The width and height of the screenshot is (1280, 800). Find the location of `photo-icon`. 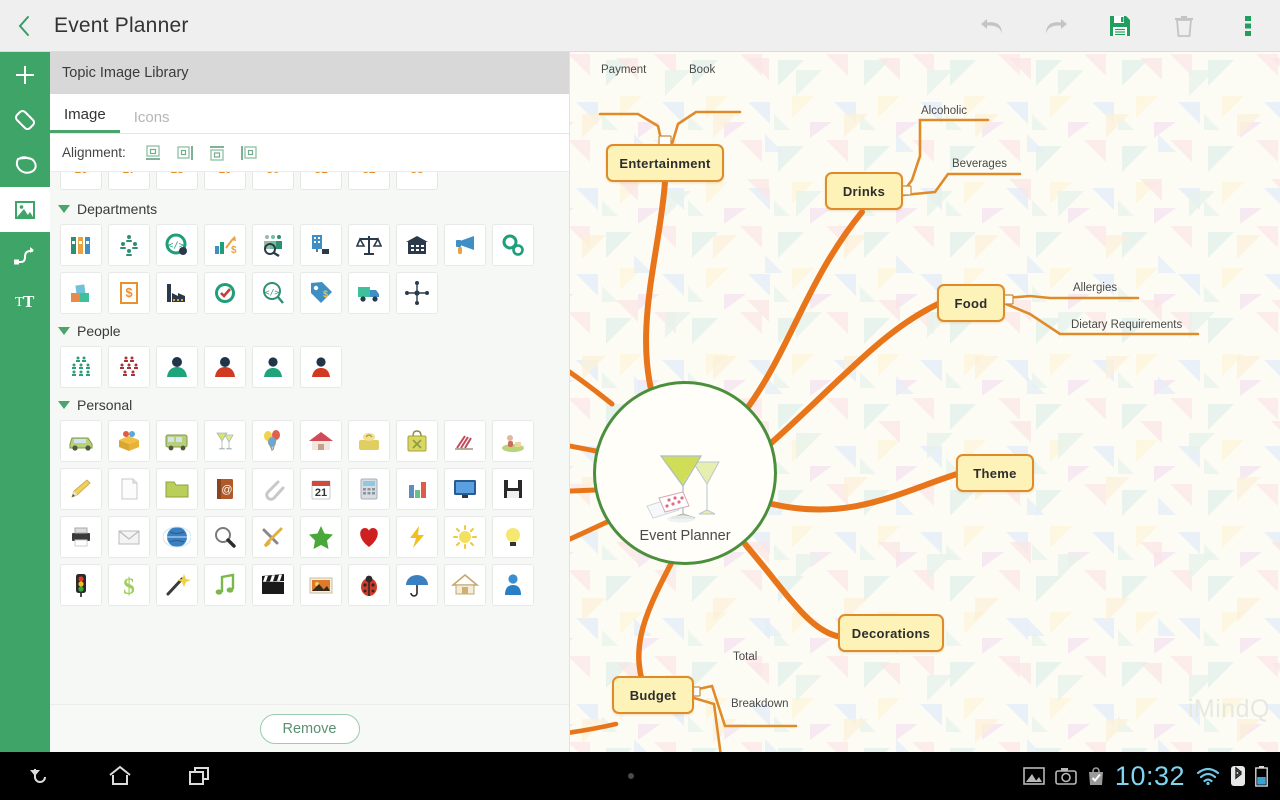

photo-icon is located at coordinates (321, 585).